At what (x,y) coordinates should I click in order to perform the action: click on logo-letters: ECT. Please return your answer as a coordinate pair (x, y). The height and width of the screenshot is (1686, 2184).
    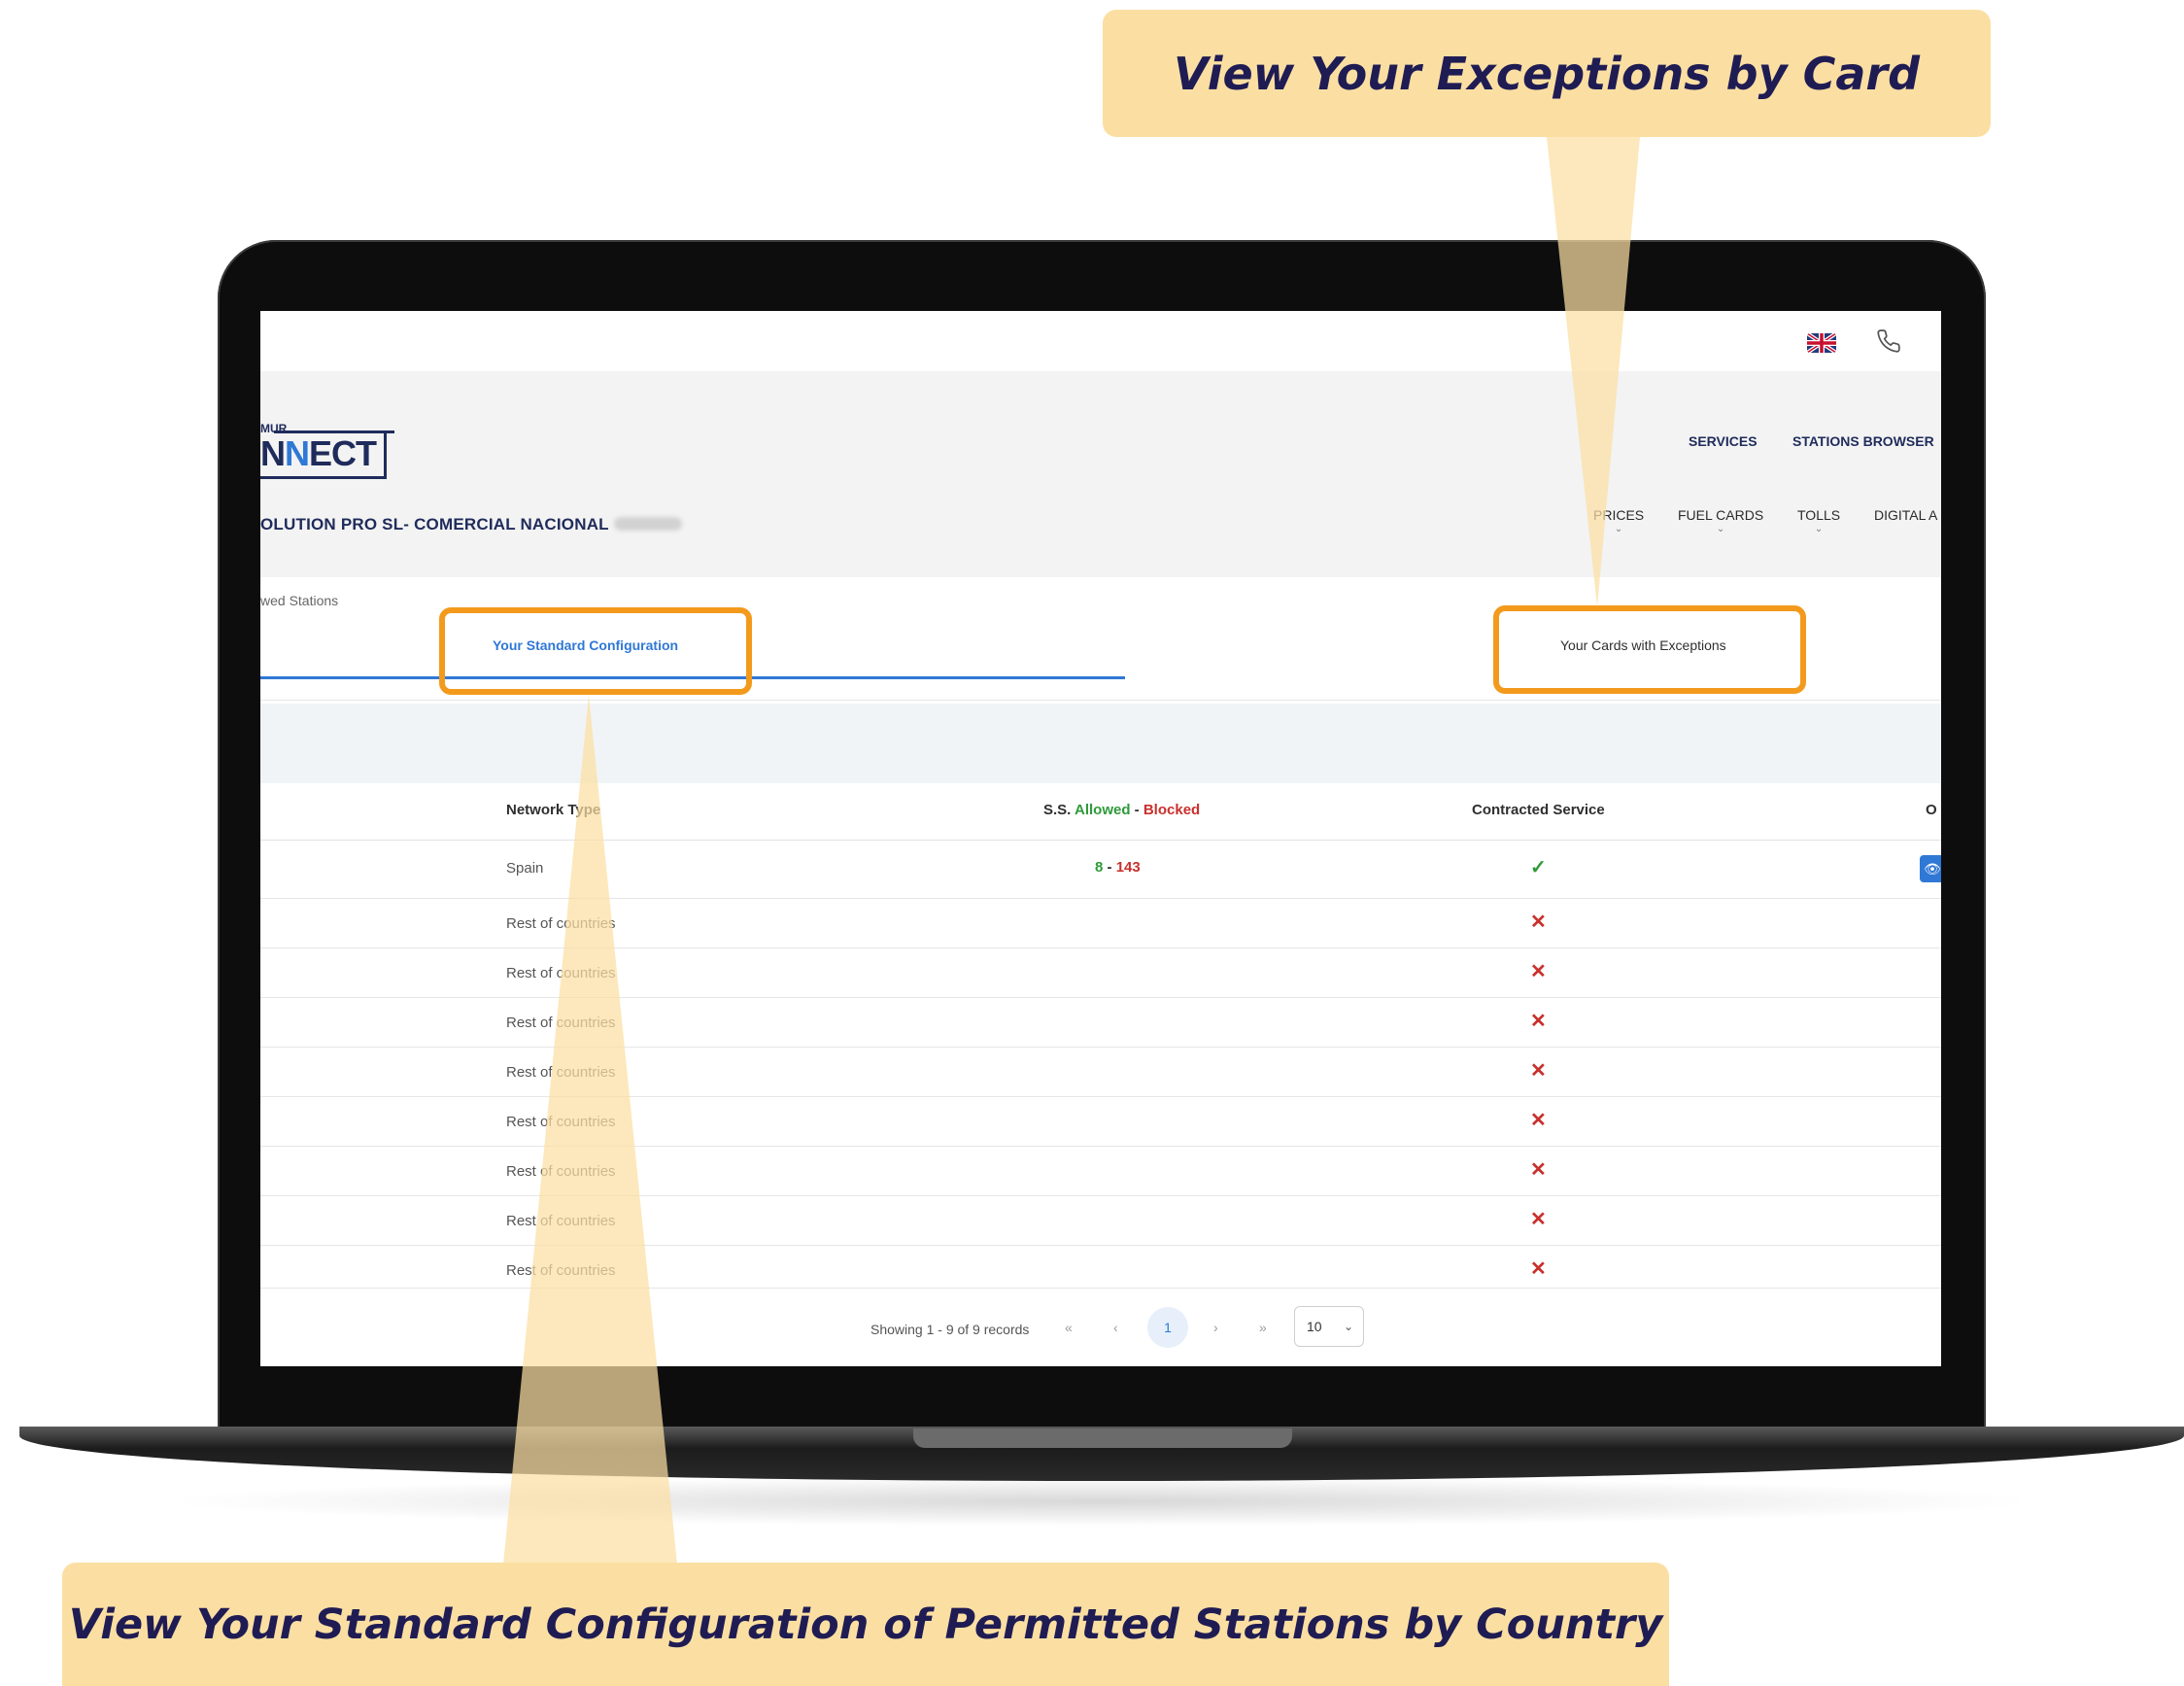
    Looking at the image, I should click on (343, 453).